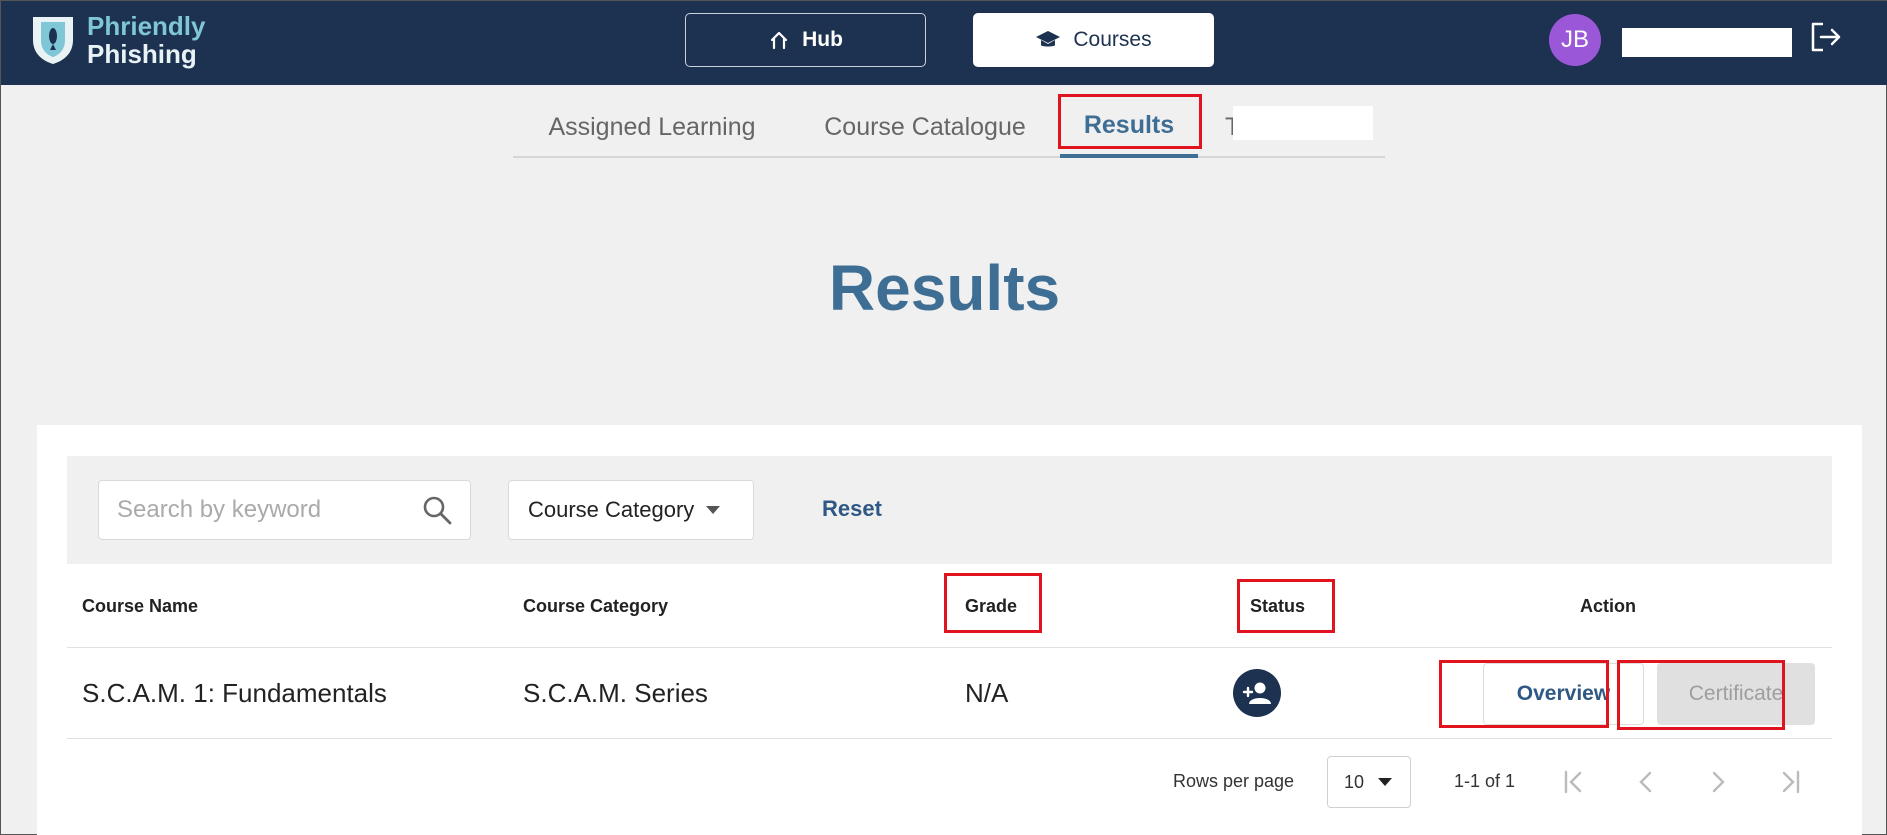  Describe the element at coordinates (1736, 694) in the screenshot. I see `certificate-button: Certificate` at that location.